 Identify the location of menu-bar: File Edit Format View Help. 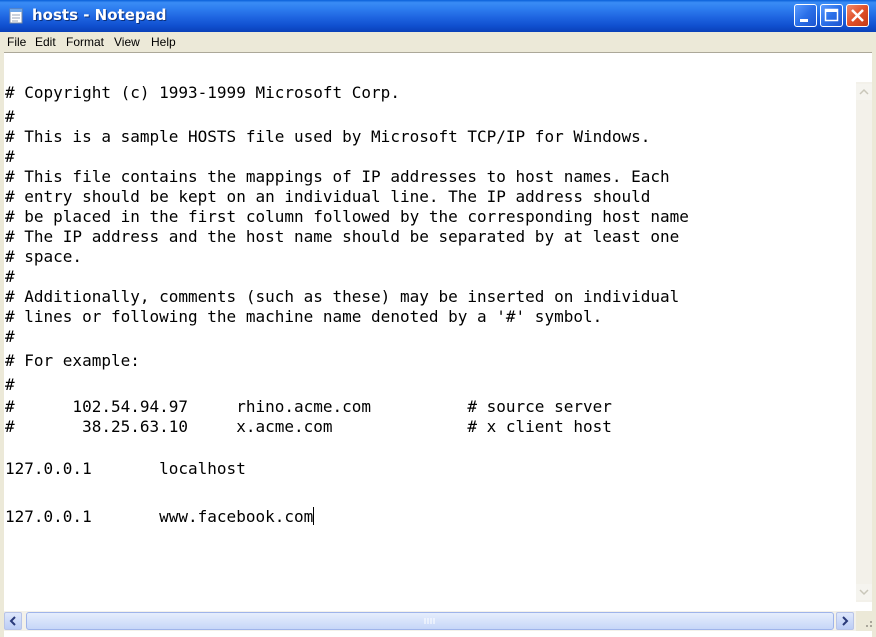
(438, 42).